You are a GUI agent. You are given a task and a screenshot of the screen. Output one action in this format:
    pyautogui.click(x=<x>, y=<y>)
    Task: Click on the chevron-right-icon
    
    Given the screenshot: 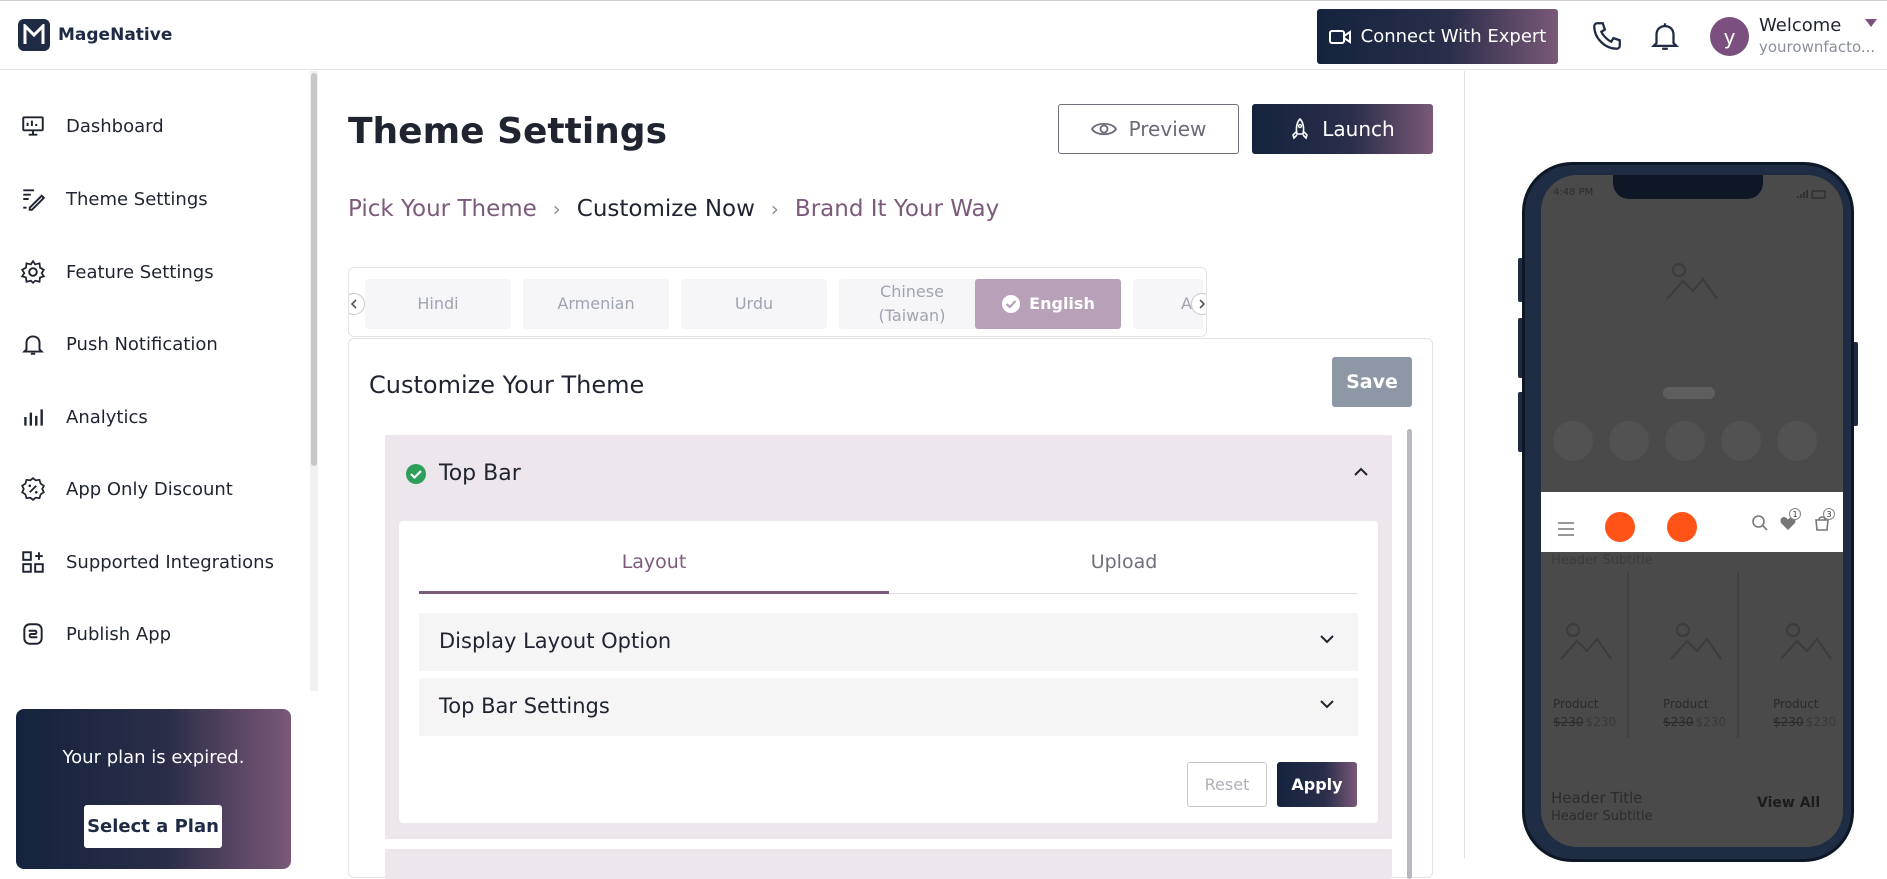 What is the action you would take?
    pyautogui.click(x=1202, y=304)
    